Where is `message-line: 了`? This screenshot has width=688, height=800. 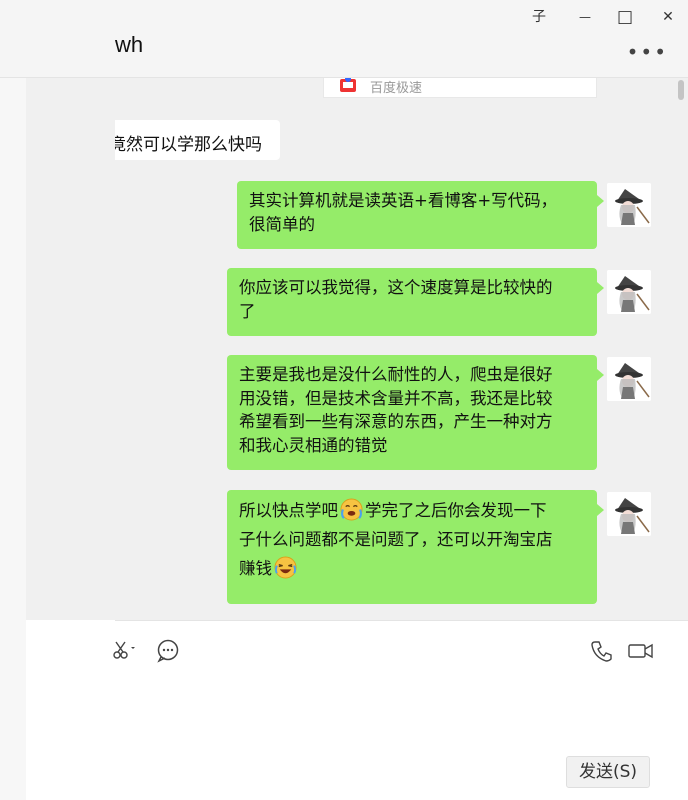
message-line: 了 is located at coordinates (247, 311).